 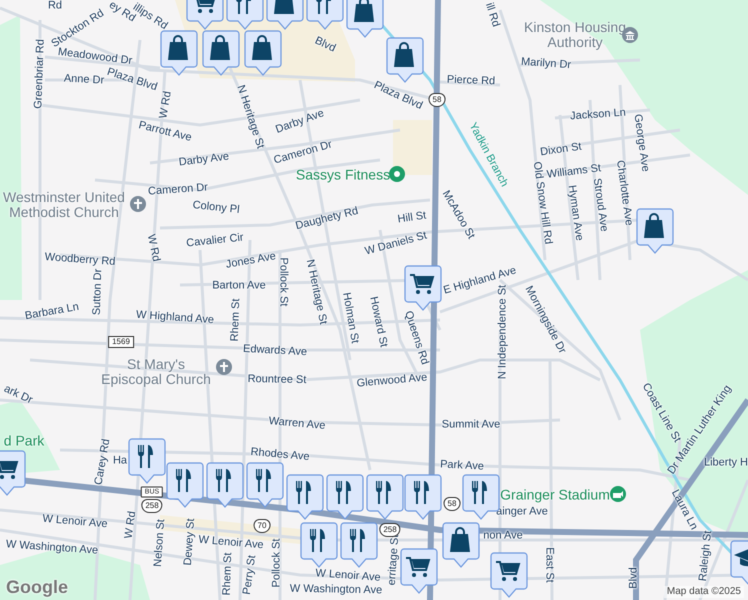 I want to click on street-label: Pierce Rd, so click(x=471, y=81).